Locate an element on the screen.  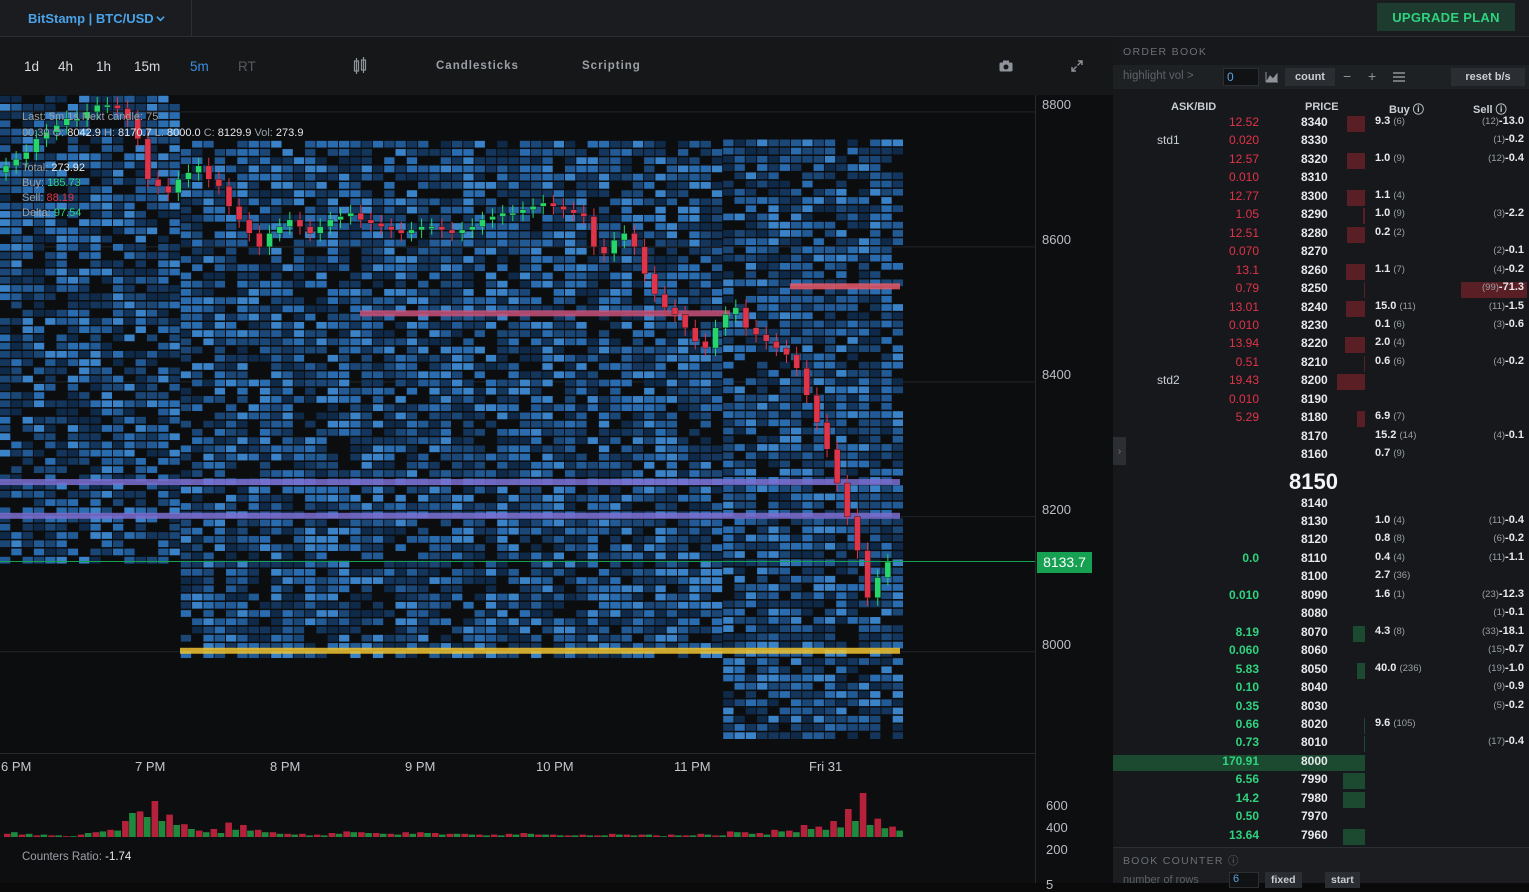
order-book-row: 0.010 8310 is located at coordinates (1321, 179).